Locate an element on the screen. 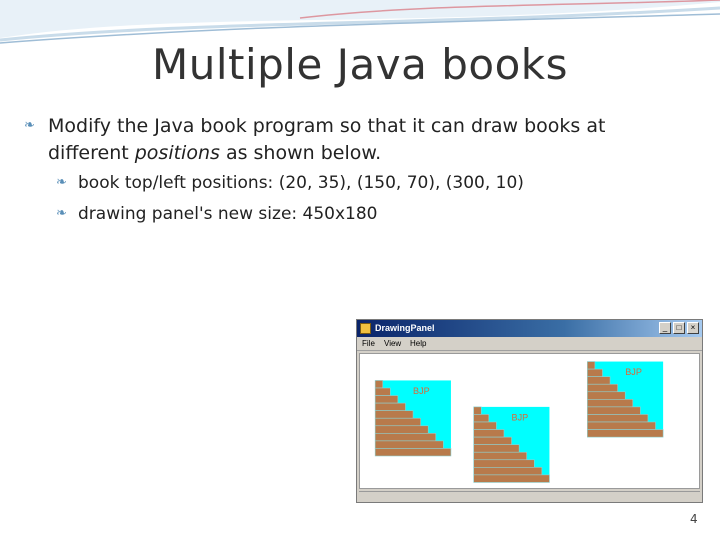  books-drawing: BJP BJP BJP is located at coordinates (519, 422).